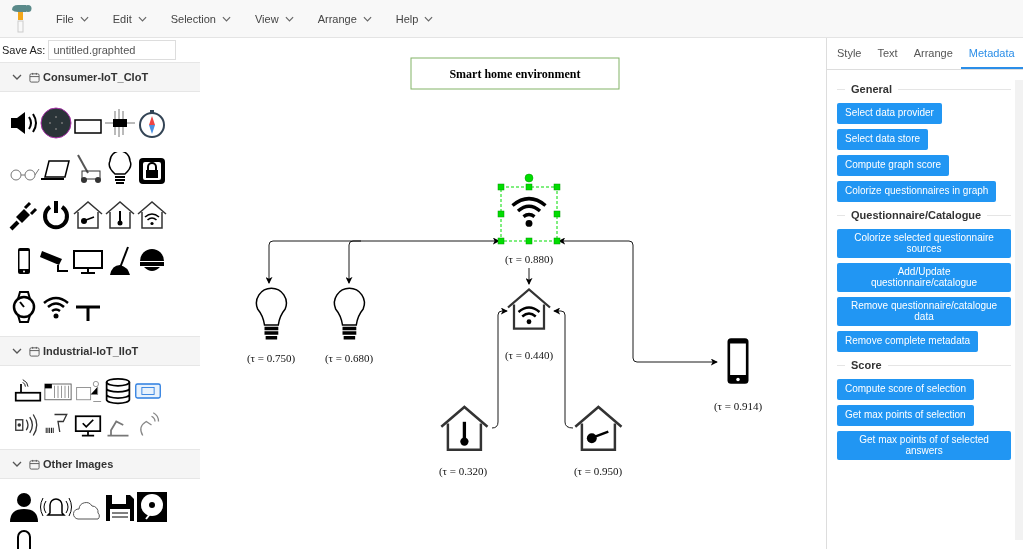  Describe the element at coordinates (96, 77) in the screenshot. I see `section-title: Consumer-IoT_CIoT` at that location.